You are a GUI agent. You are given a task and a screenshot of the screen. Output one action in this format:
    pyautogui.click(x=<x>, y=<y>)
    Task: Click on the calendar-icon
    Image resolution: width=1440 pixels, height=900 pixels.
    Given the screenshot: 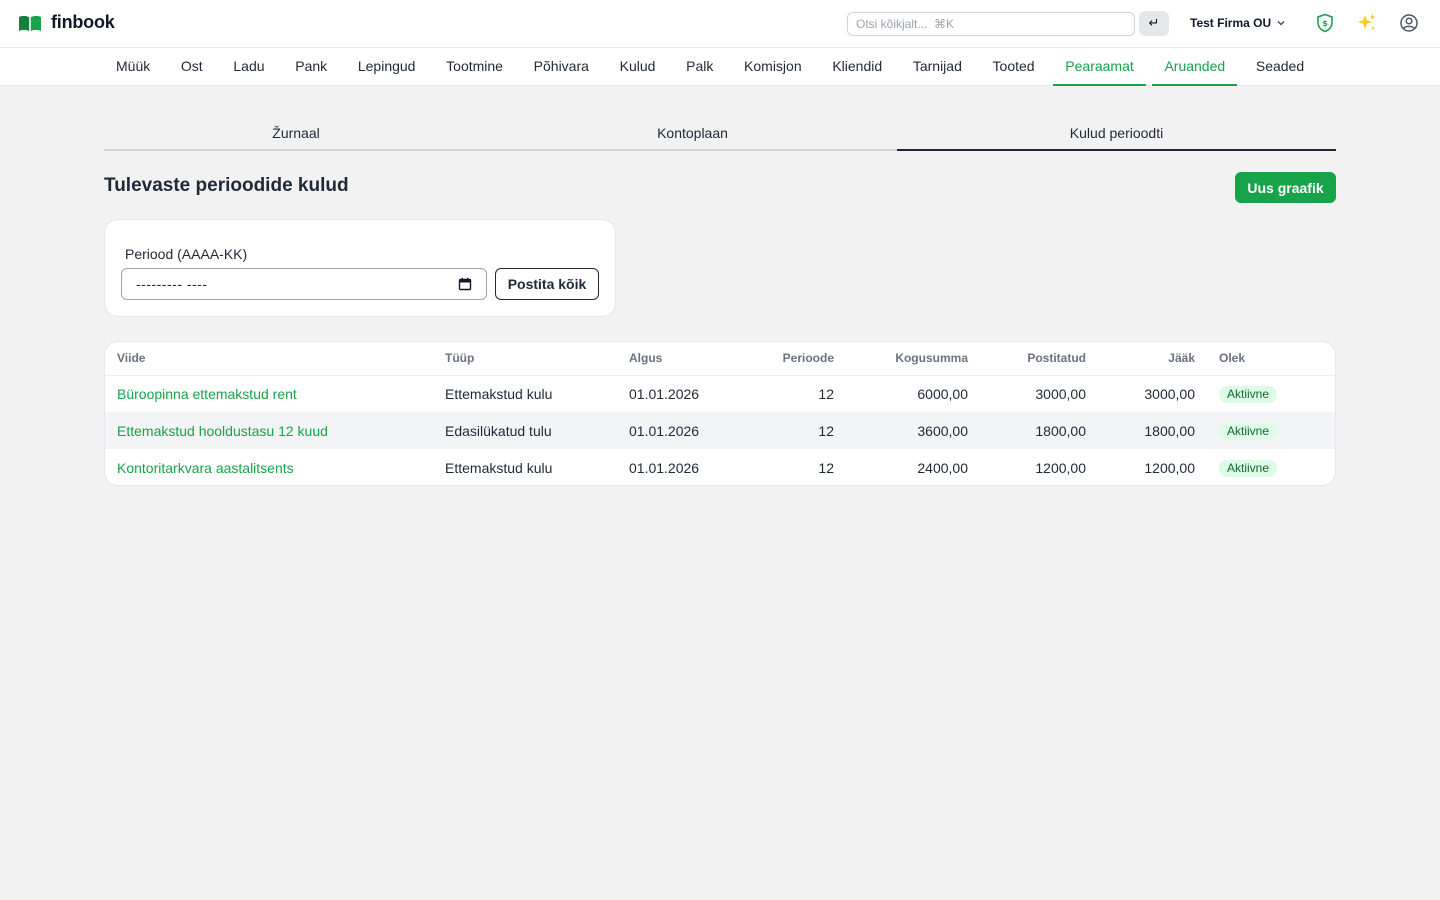 What is the action you would take?
    pyautogui.click(x=465, y=284)
    